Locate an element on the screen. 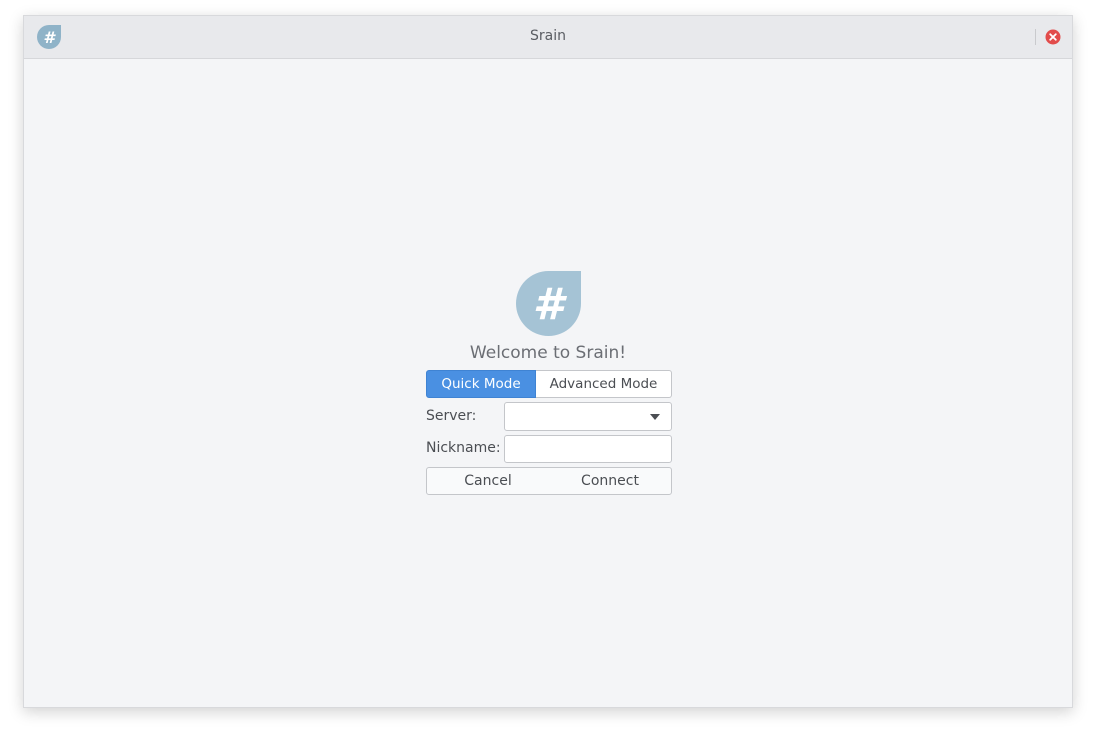 The image size is (1096, 739). quick-mode-button: Quick Mode is located at coordinates (481, 384).